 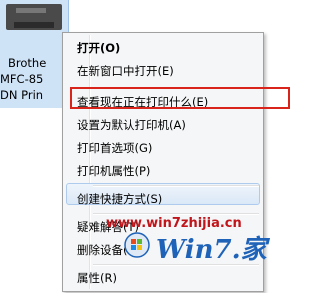 What do you see at coordinates (163, 199) in the screenshot?
I see `menu-item-create-shortcut: 创建快捷方式(S)` at bounding box center [163, 199].